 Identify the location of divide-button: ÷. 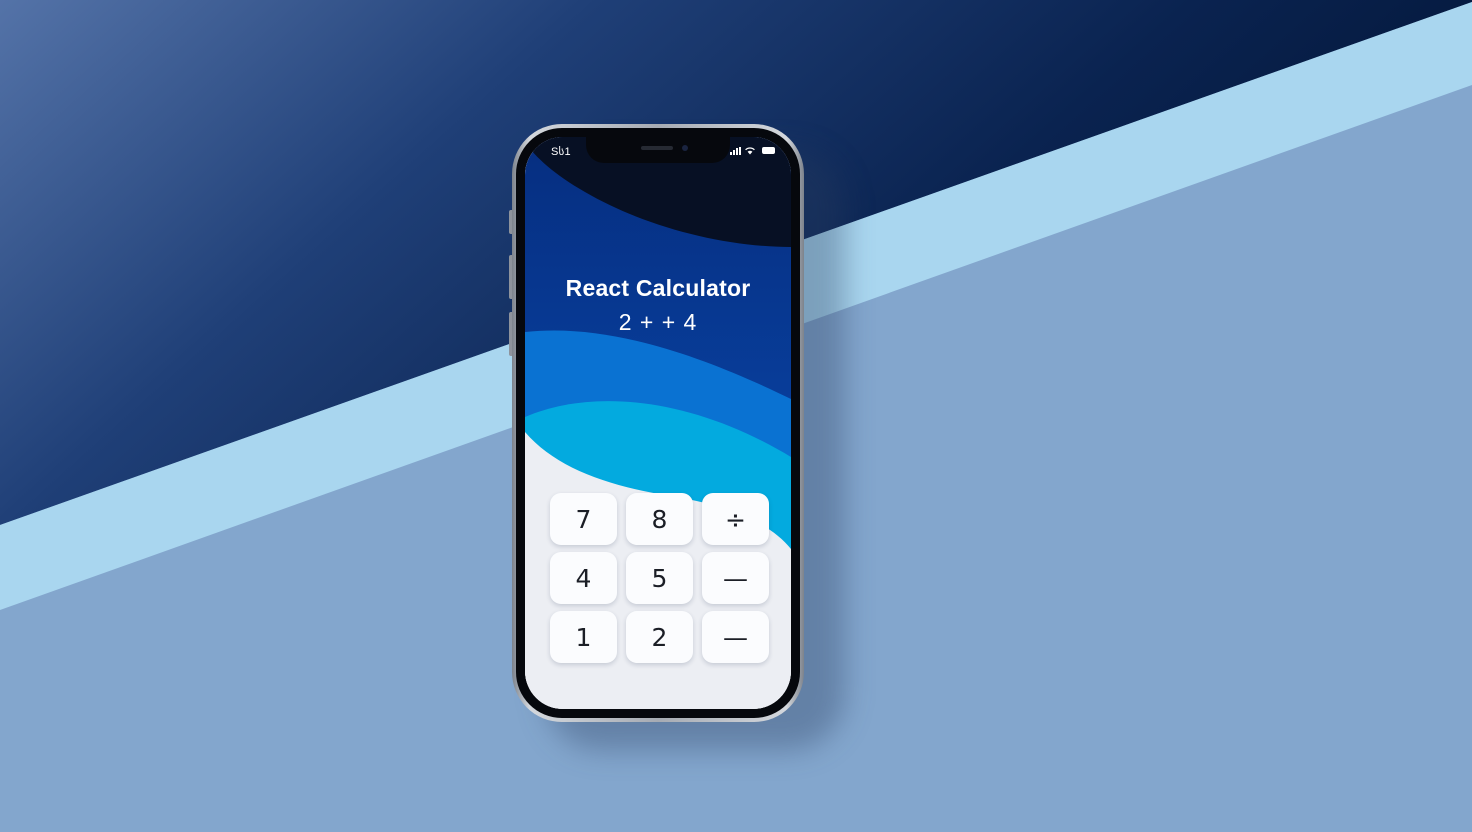
(735, 519).